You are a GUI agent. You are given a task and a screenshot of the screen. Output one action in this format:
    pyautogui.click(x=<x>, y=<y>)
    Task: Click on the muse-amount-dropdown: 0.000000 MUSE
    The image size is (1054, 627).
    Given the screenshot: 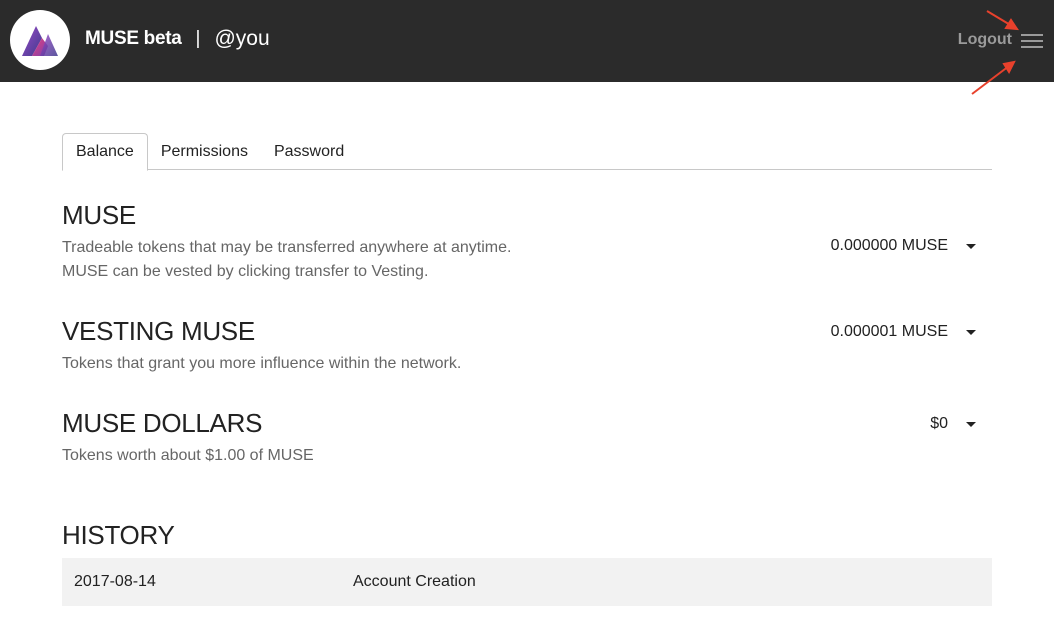 What is the action you would take?
    pyautogui.click(x=903, y=246)
    